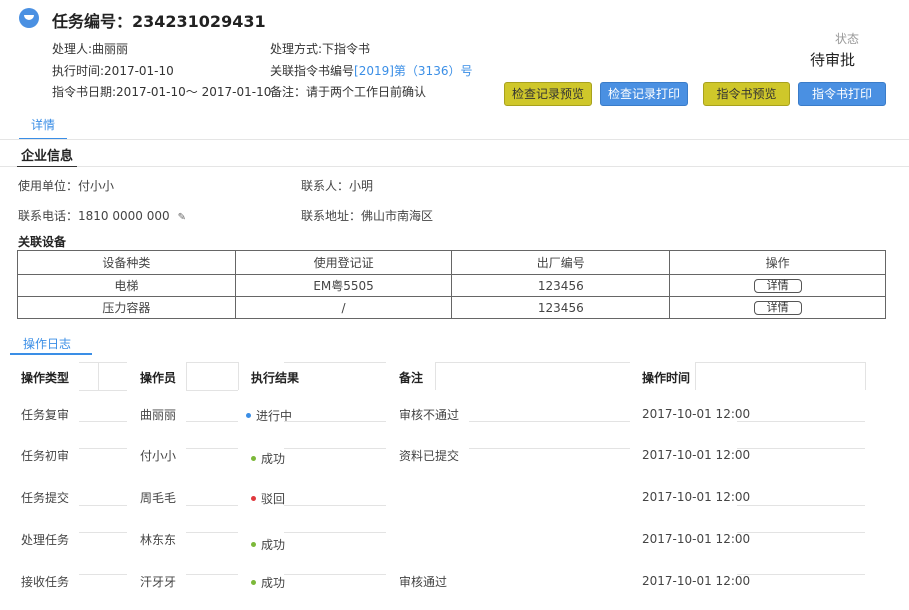  Describe the element at coordinates (29, 18) in the screenshot. I see `task-icon` at that location.